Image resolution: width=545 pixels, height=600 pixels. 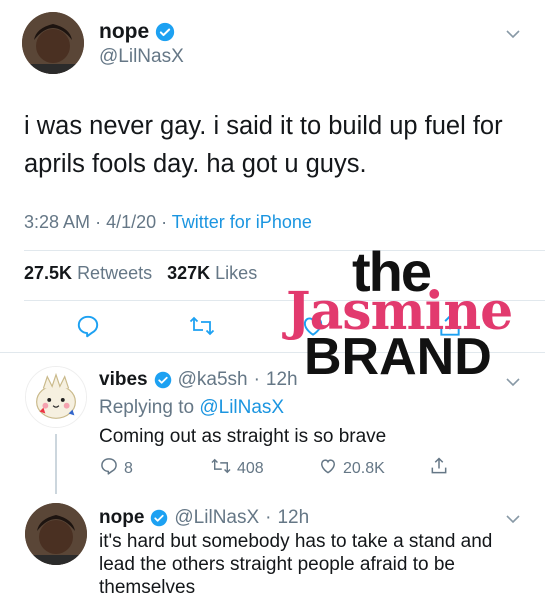 I want to click on tweet-time: 3:28 AM, so click(x=57, y=222).